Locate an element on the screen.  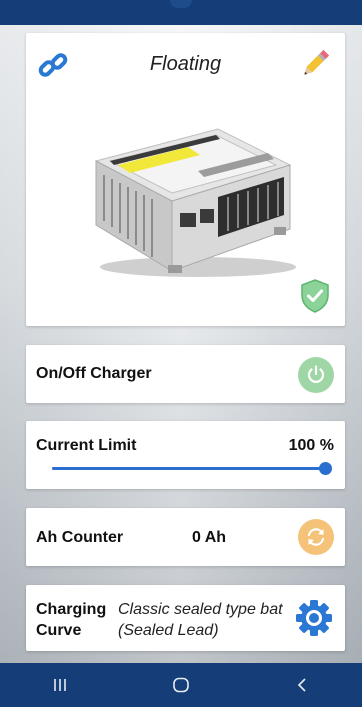
status-bar-notch is located at coordinates (181, 4).